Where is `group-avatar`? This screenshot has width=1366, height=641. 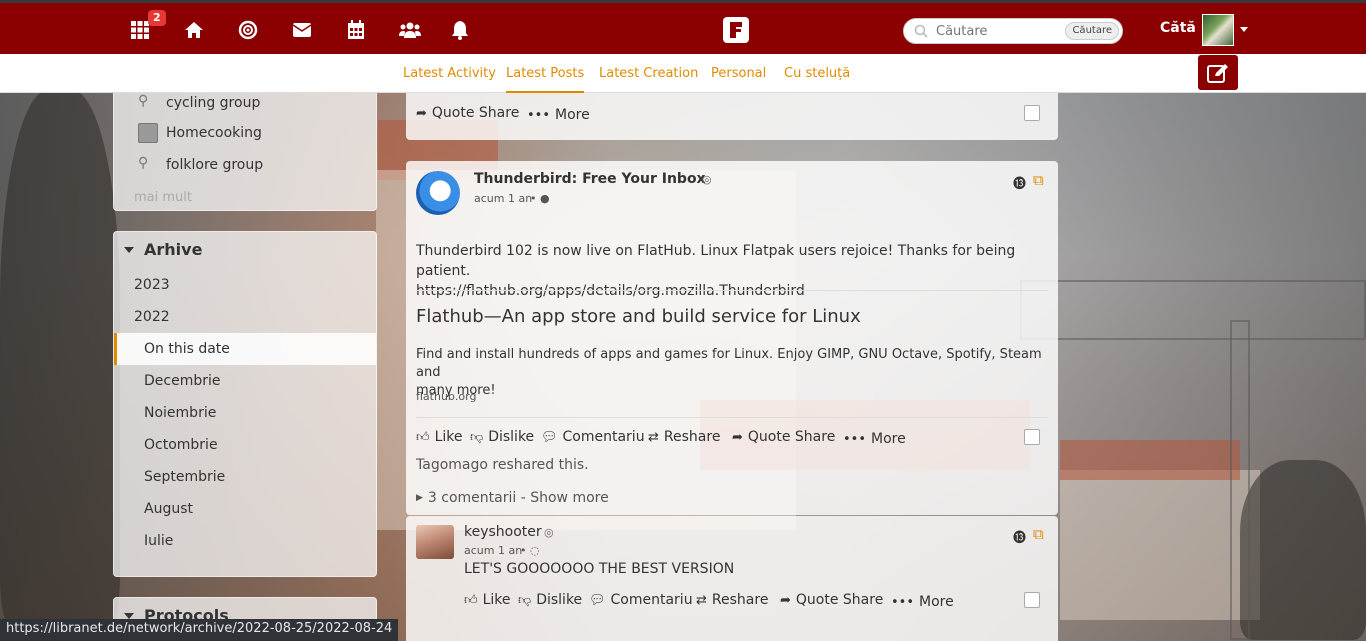
group-avatar is located at coordinates (148, 133).